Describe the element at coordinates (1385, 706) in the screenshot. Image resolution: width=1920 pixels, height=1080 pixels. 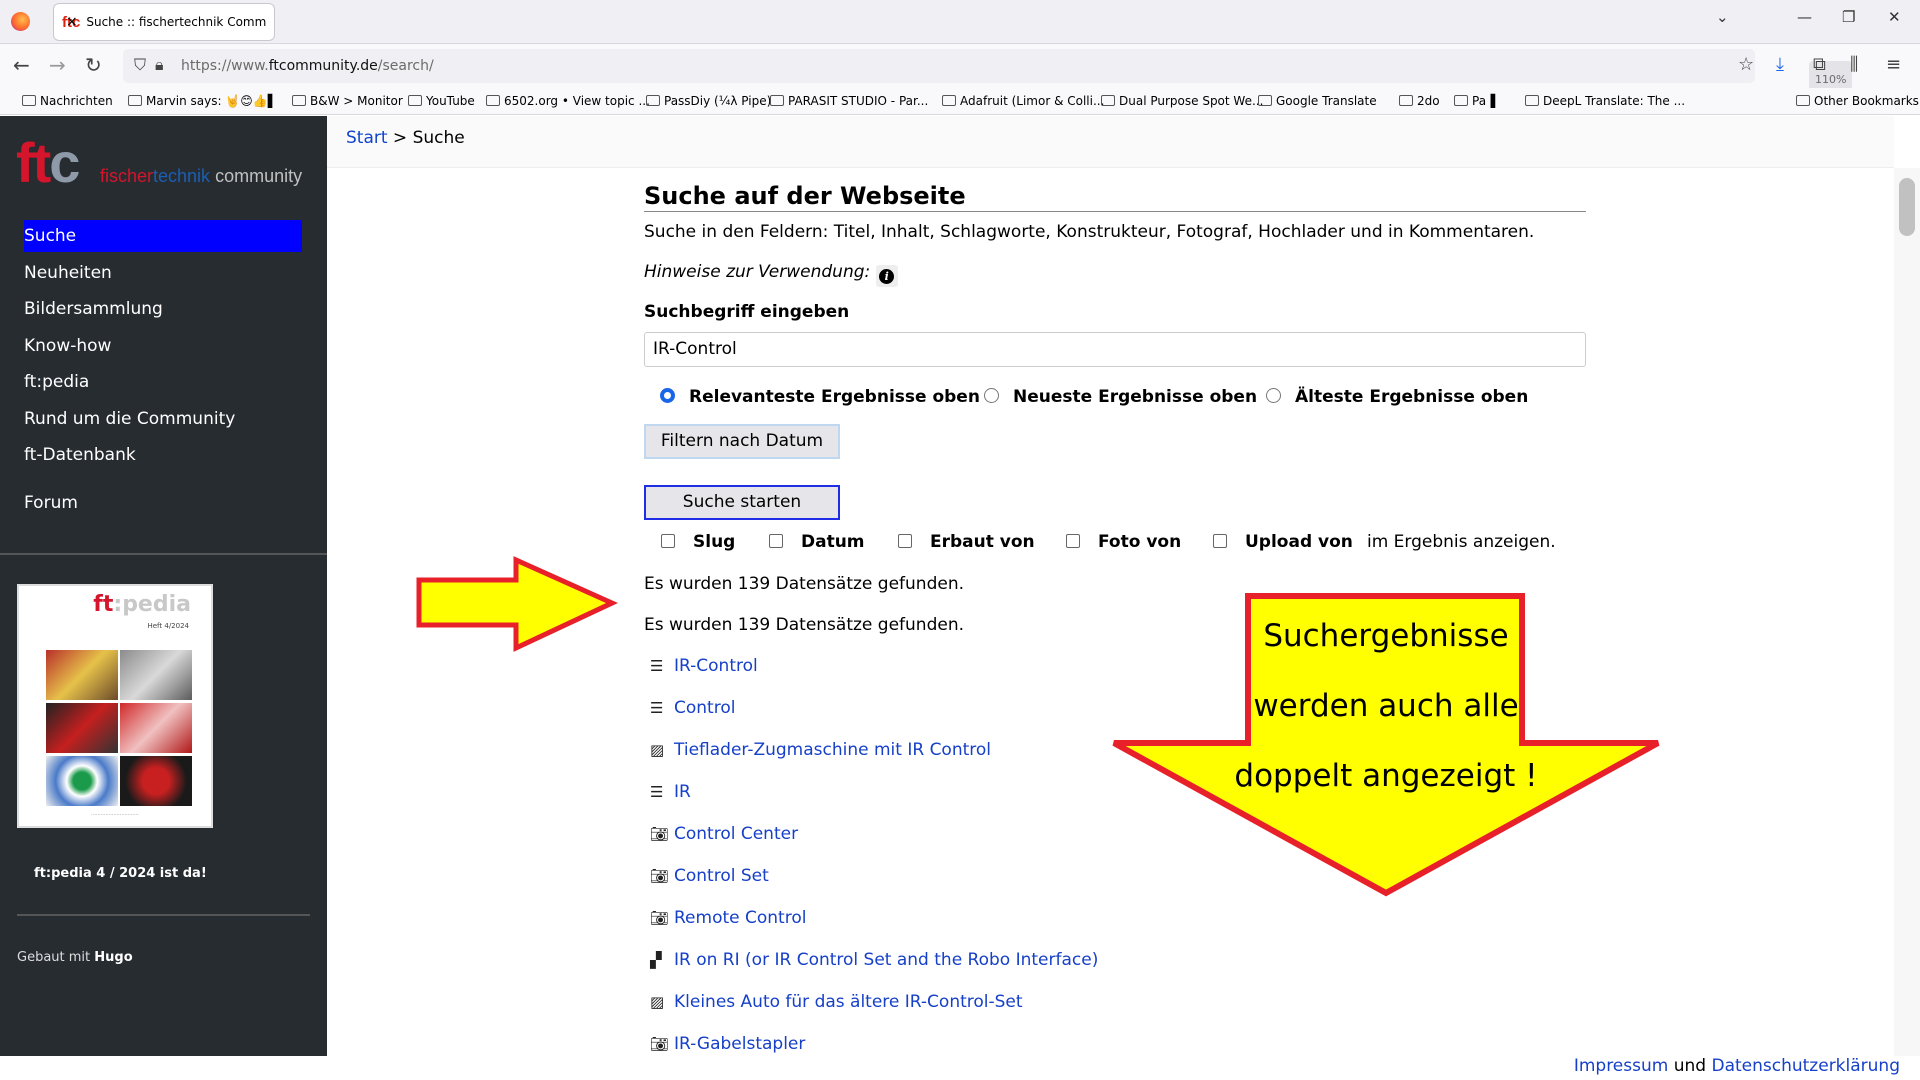
I see `annotation-line-2: werden auch alle` at that location.